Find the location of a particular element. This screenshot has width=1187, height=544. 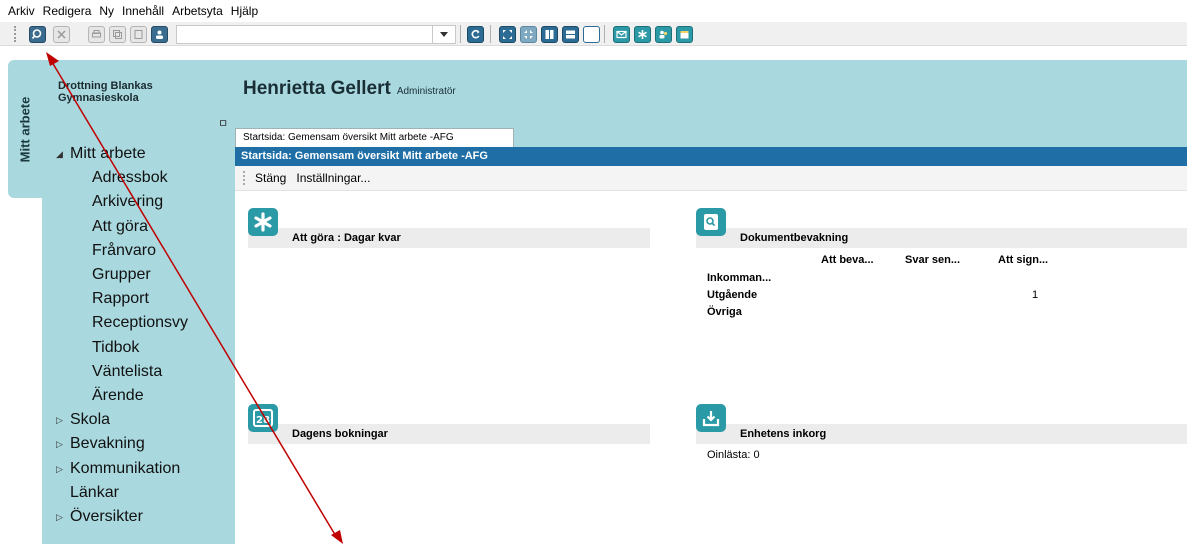

calendar-icon is located at coordinates (684, 34).